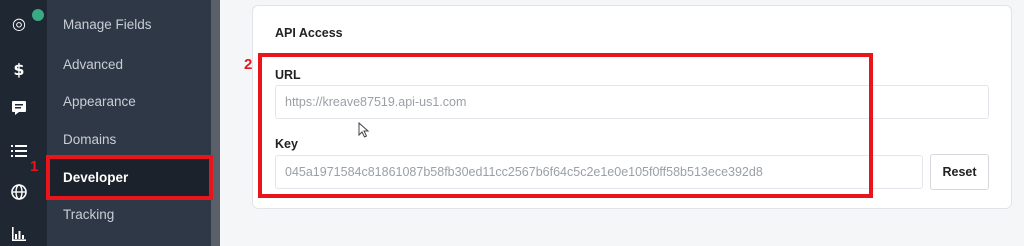 The image size is (1024, 246). Describe the element at coordinates (19, 151) in the screenshot. I see `list-icon` at that location.